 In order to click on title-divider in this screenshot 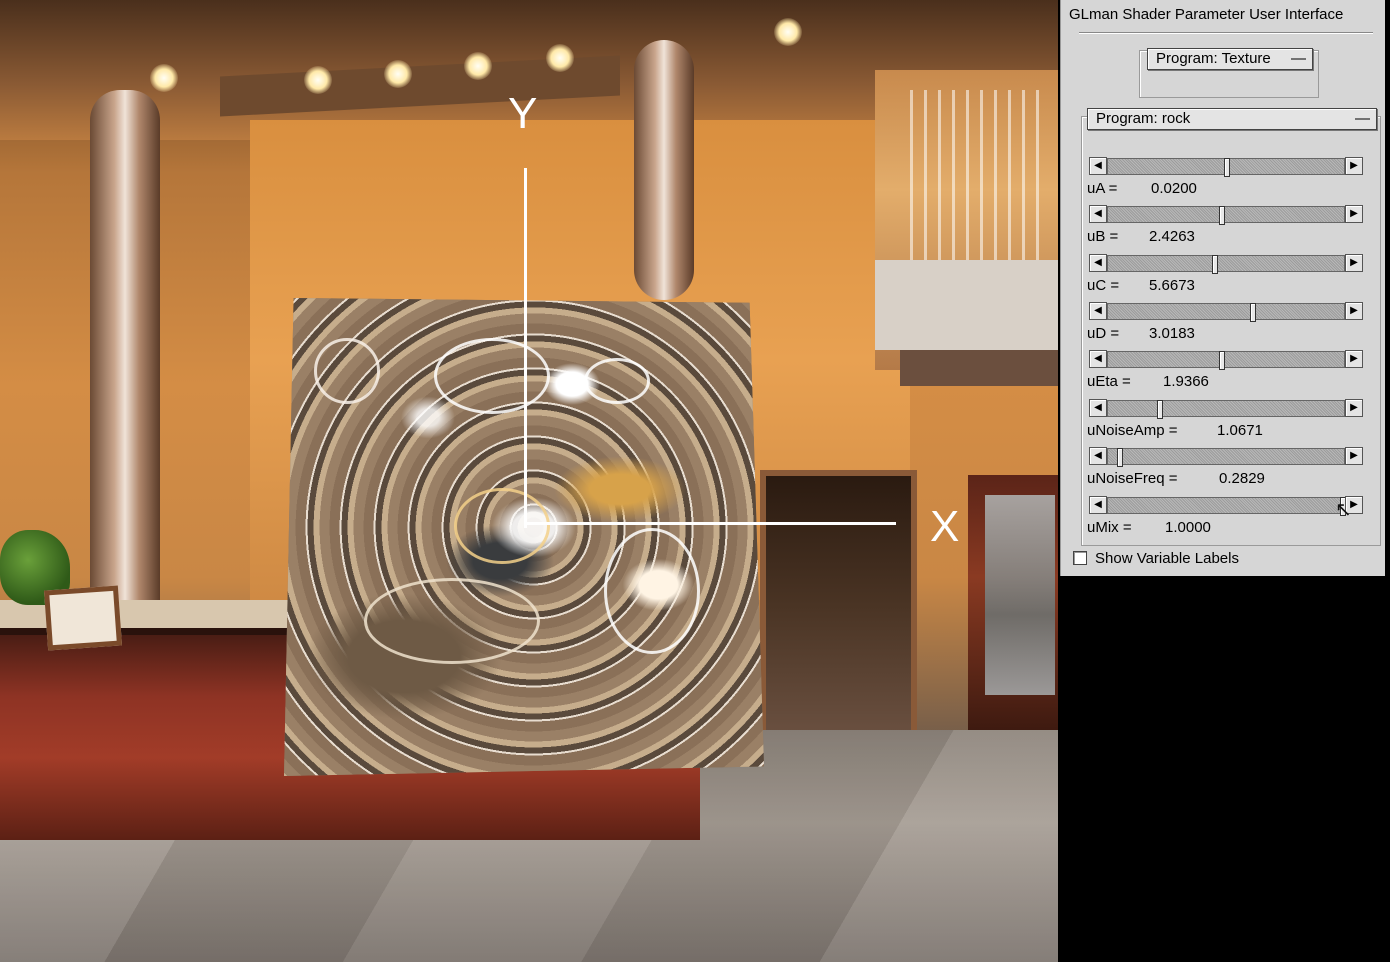, I will do `click(1226, 33)`.